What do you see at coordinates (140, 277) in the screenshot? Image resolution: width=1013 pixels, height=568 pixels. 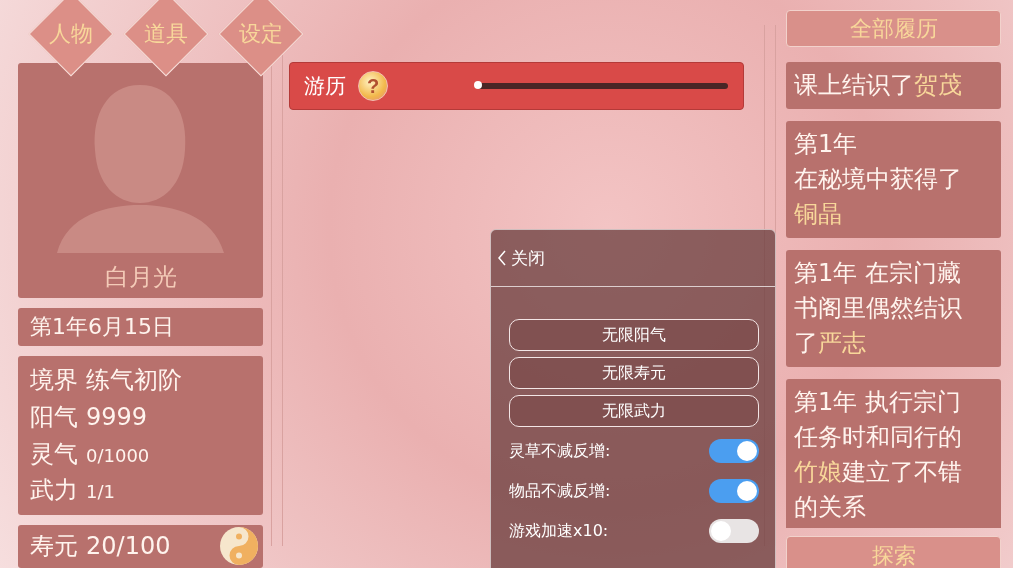 I see `character-name: 白月光` at bounding box center [140, 277].